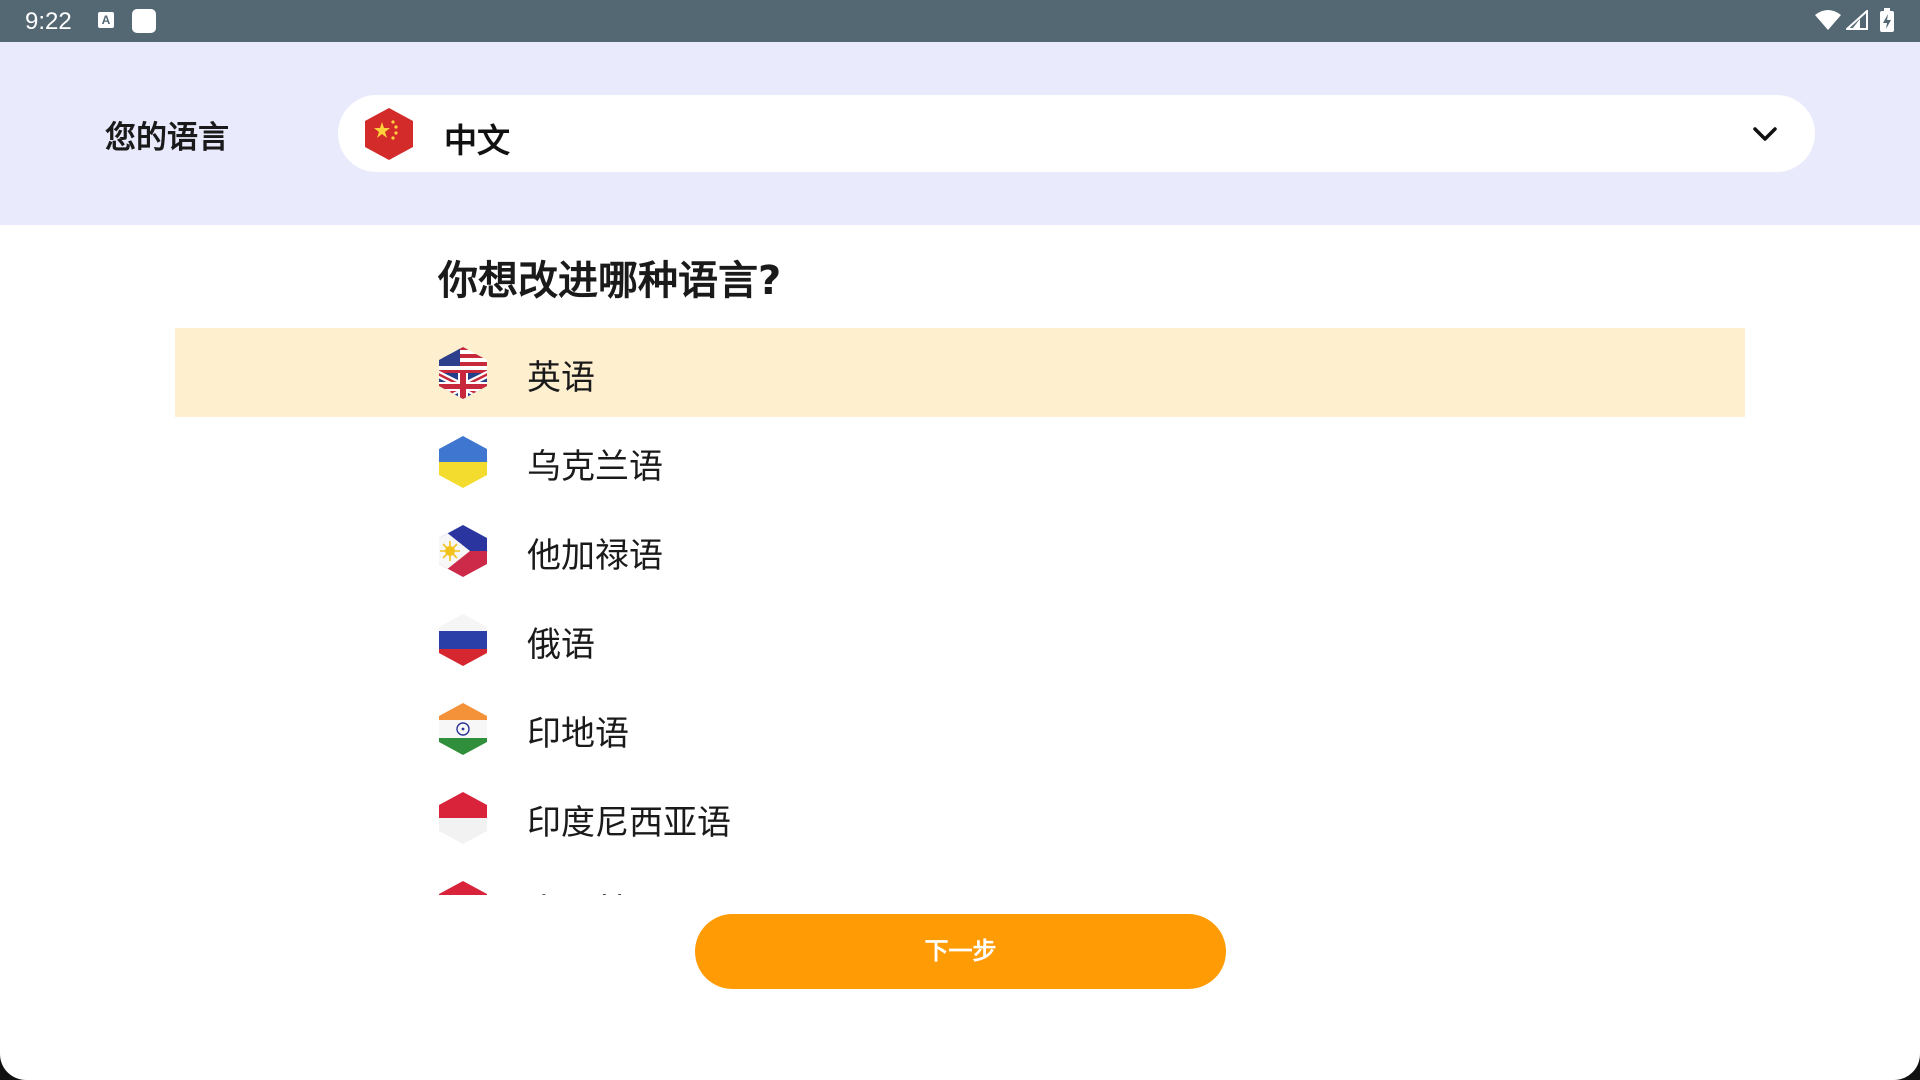  Describe the element at coordinates (389, 134) in the screenshot. I see `china-flag-icon` at that location.